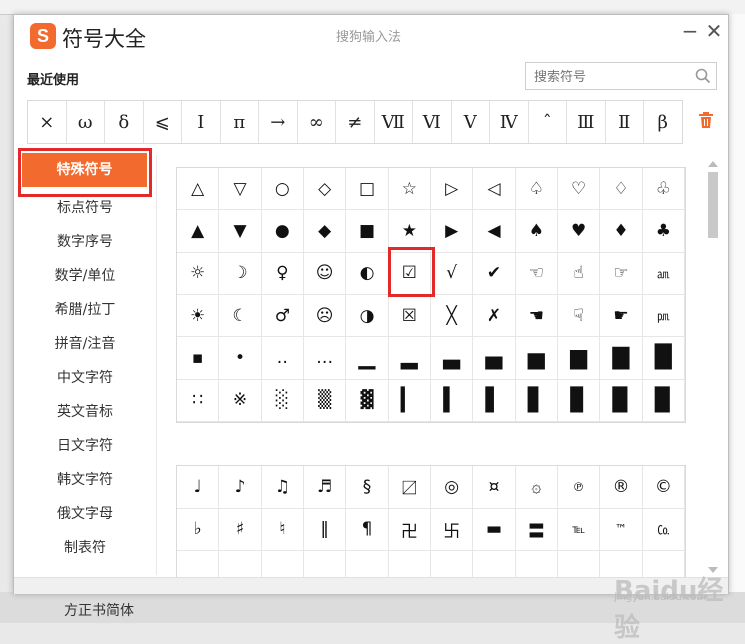  I want to click on recent-symbol: δ, so click(124, 122).